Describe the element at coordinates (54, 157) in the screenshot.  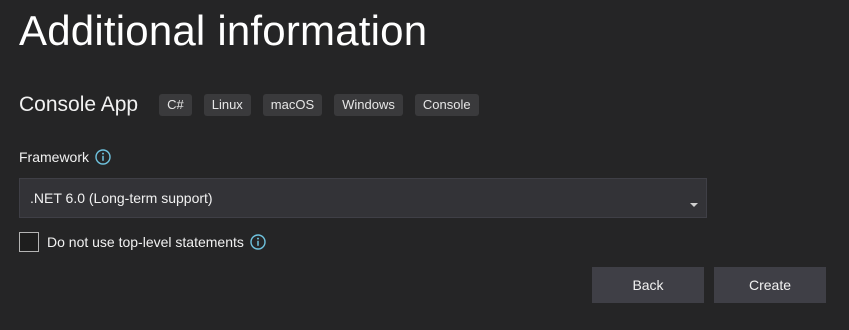
I see `framework-label: Framework` at that location.